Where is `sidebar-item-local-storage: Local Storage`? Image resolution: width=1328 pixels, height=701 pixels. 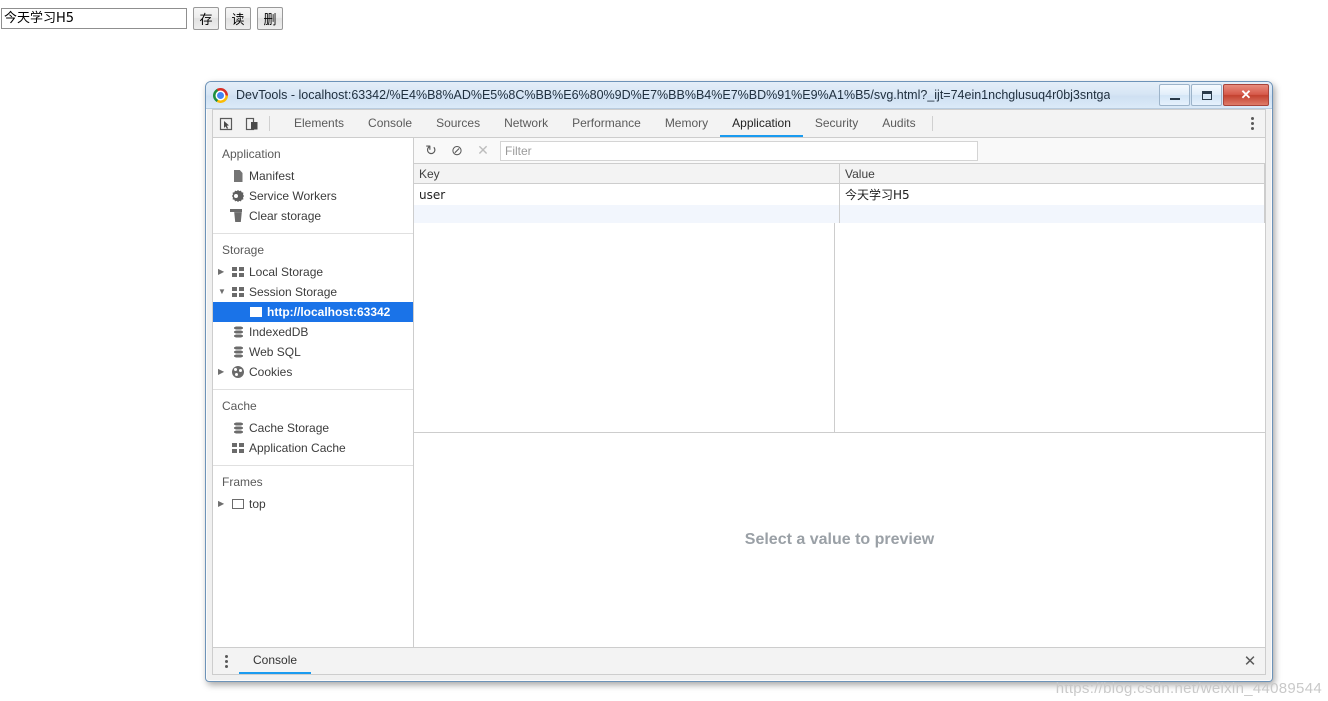
sidebar-item-local-storage: Local Storage is located at coordinates (313, 272).